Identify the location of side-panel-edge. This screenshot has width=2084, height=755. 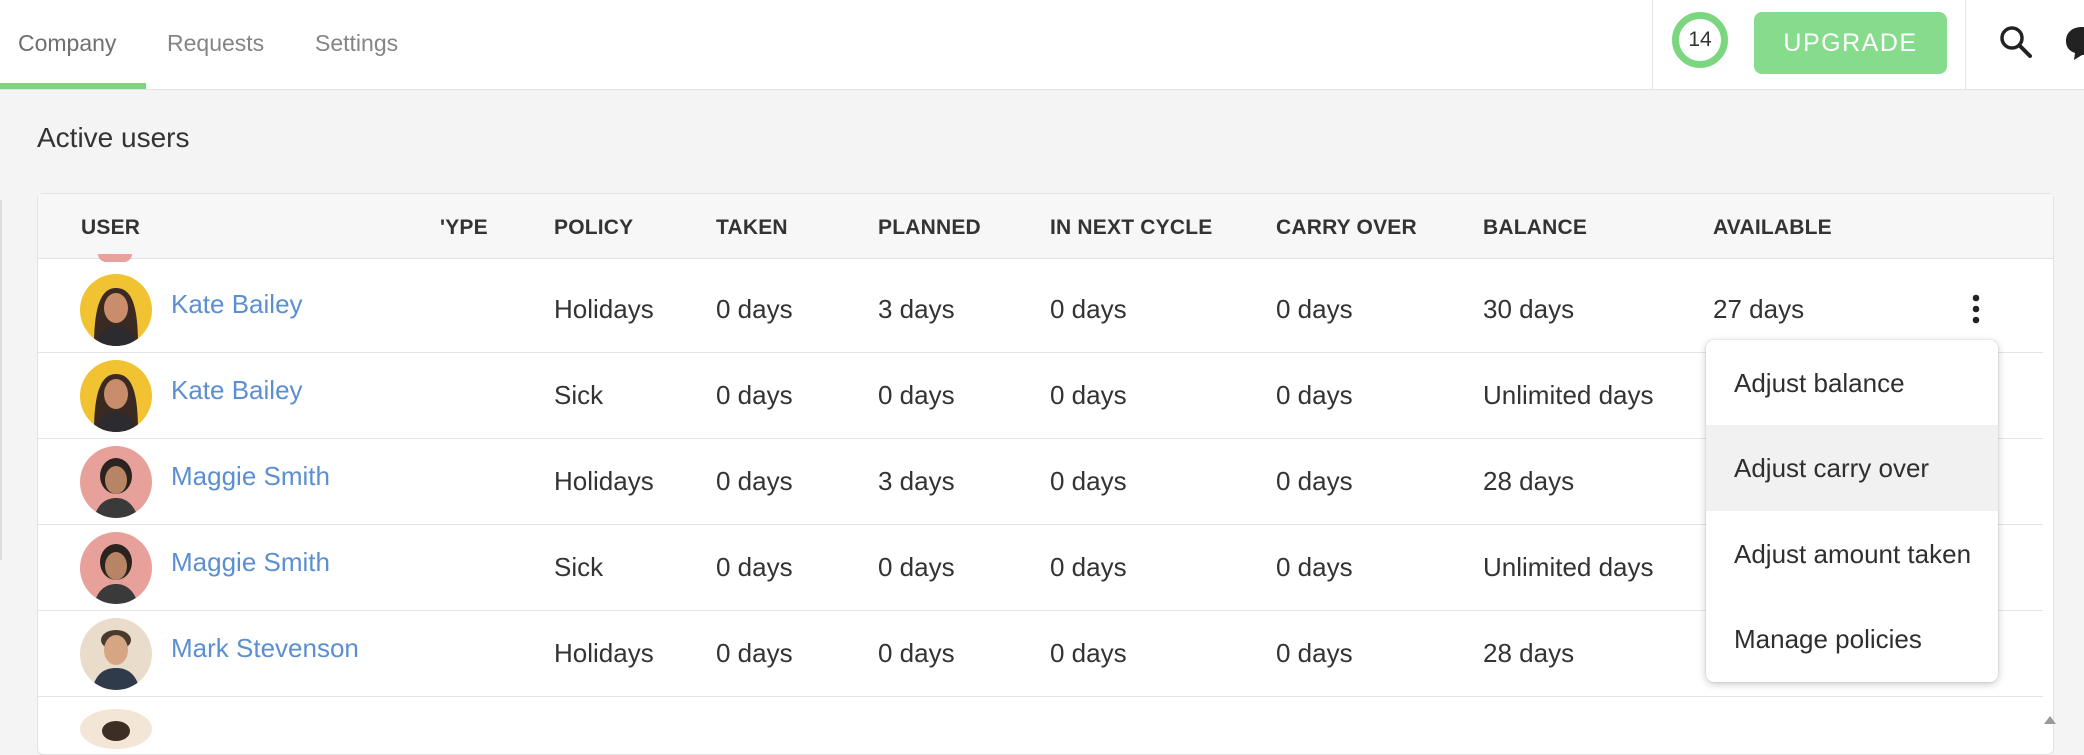
(1, 380).